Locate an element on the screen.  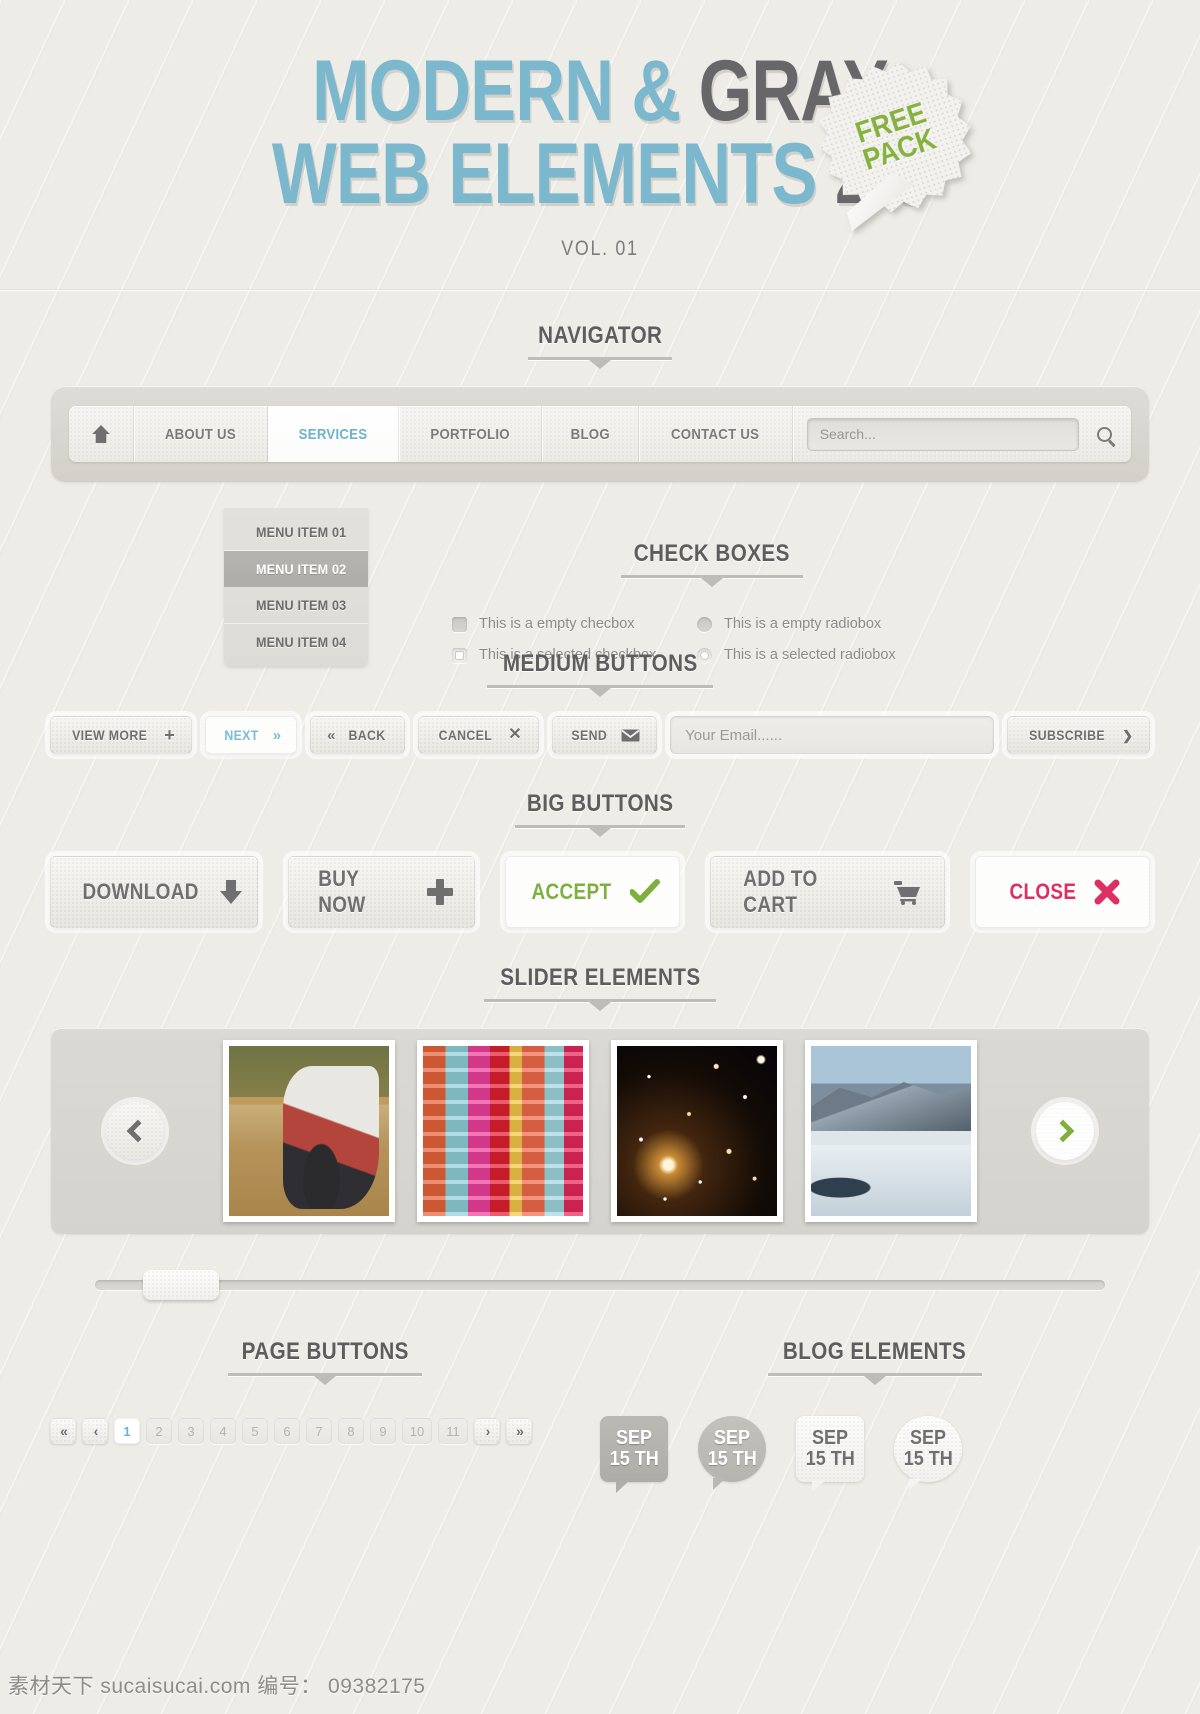
accept-button: ACCEPT is located at coordinates (592, 892).